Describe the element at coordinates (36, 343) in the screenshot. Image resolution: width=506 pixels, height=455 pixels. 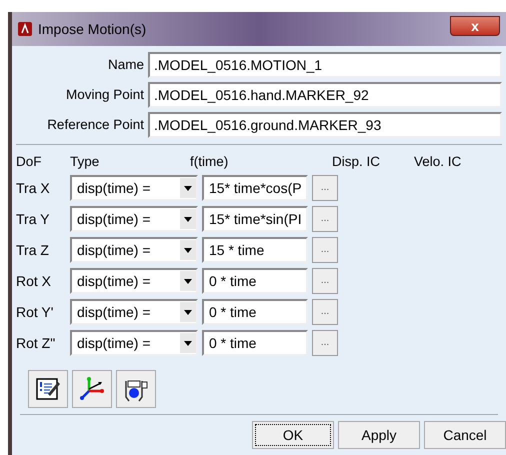
I see `dof-label: Rot Z"` at that location.